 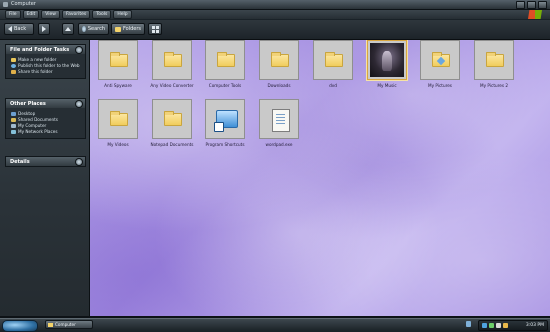 What do you see at coordinates (20, 161) in the screenshot?
I see `panel-title: Details` at bounding box center [20, 161].